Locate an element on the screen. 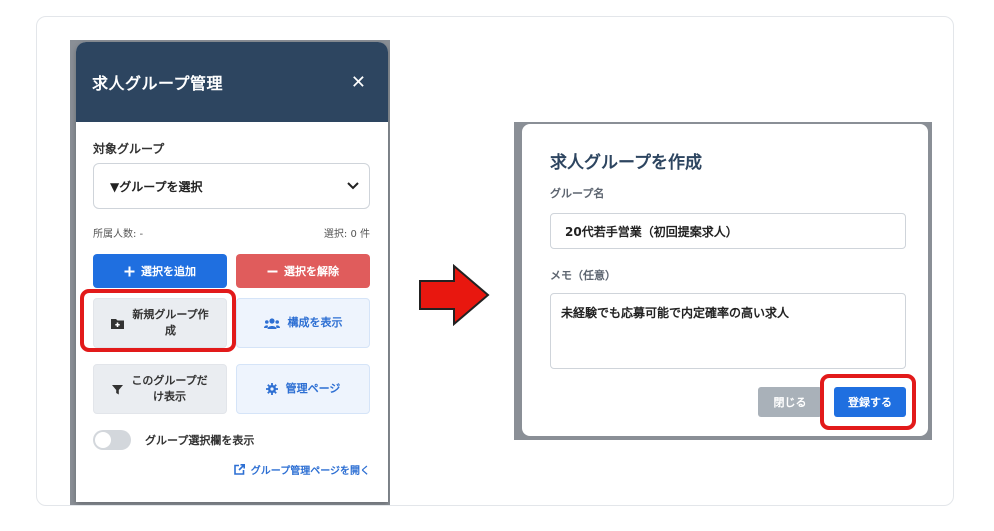 Image resolution: width=994 pixels, height=531 pixels. add-selection-button: 選択を追加 is located at coordinates (160, 271).